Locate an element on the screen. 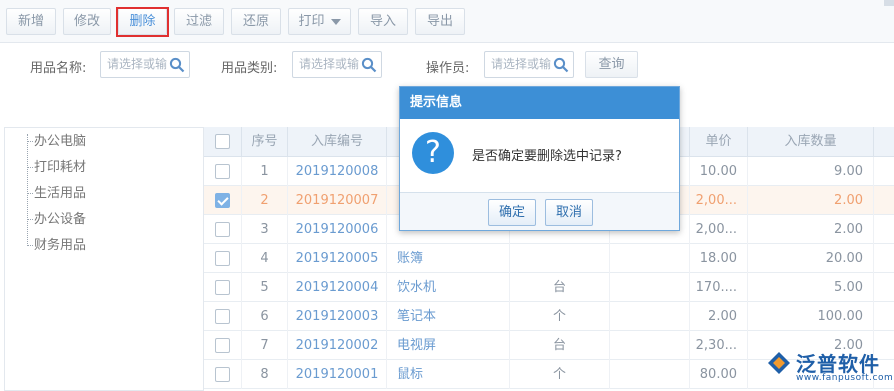 Image resolution: width=894 pixels, height=391 pixels. cell-quantity: 100.00 is located at coordinates (811, 316).